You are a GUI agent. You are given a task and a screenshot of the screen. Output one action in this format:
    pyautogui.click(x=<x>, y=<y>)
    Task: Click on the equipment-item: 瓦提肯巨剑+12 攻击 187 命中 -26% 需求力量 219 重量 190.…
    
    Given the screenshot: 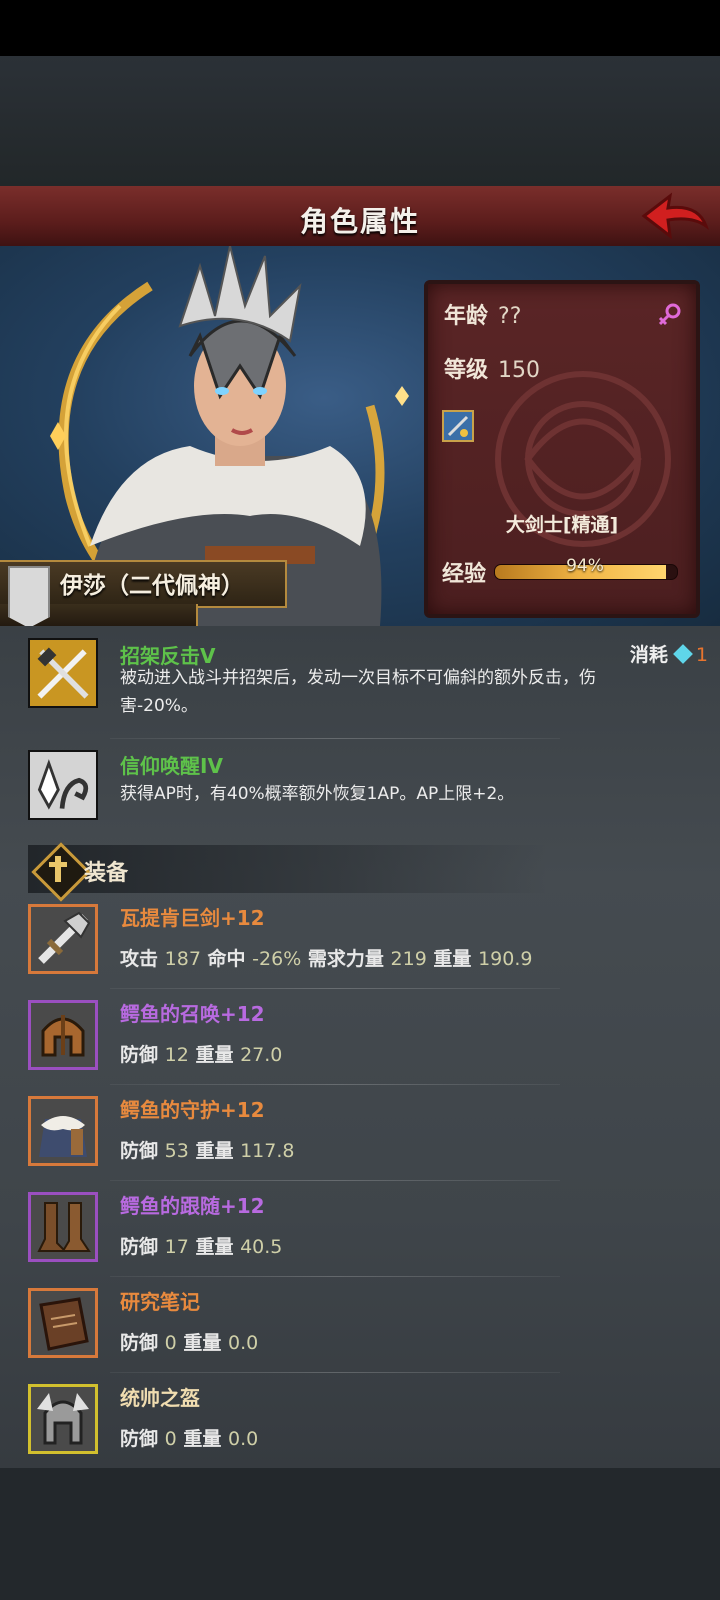 What is the action you would take?
    pyautogui.click(x=360, y=948)
    